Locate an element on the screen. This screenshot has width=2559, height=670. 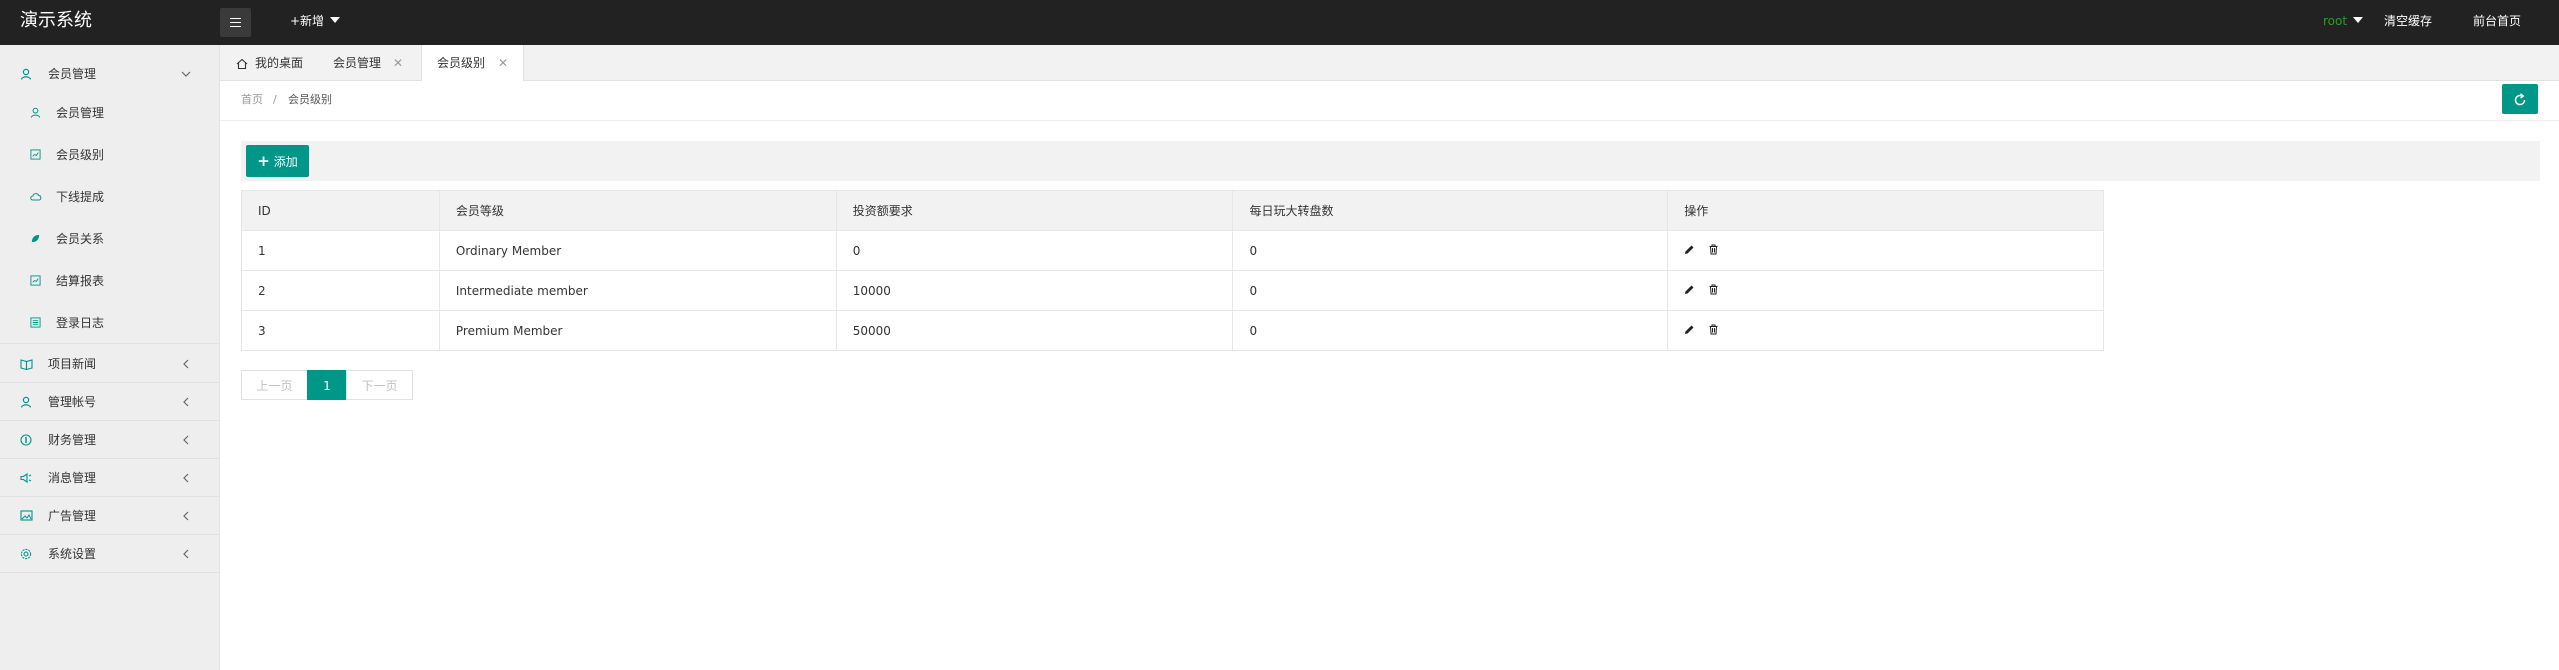
cell-id: 1 is located at coordinates (340, 250).